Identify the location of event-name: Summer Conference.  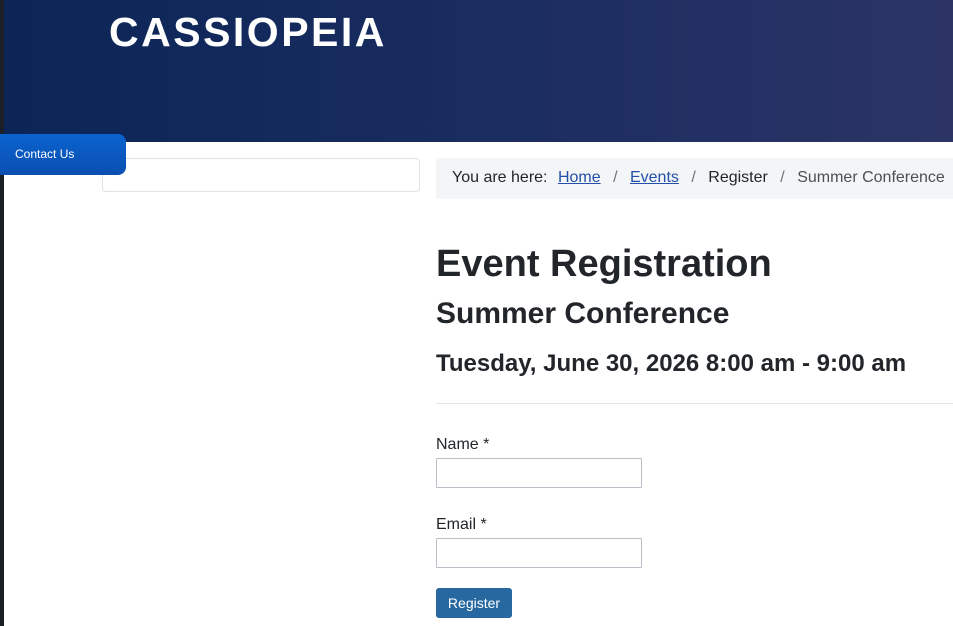
(583, 313).